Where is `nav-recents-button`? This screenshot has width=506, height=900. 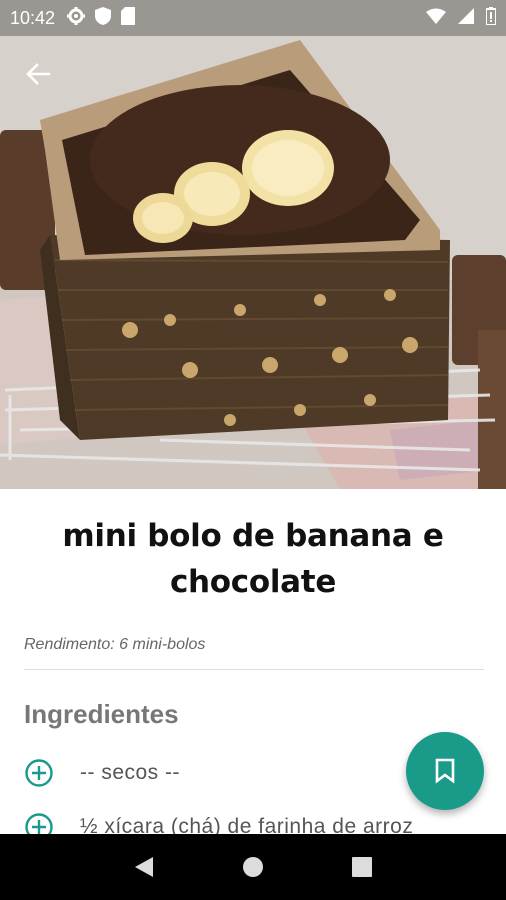
nav-recents-button is located at coordinates (362, 867).